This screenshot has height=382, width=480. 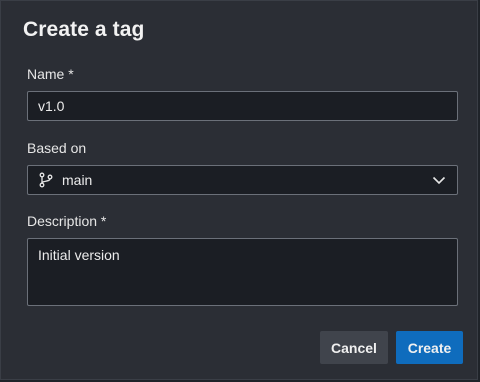 What do you see at coordinates (429, 347) in the screenshot?
I see `create-button: Create` at bounding box center [429, 347].